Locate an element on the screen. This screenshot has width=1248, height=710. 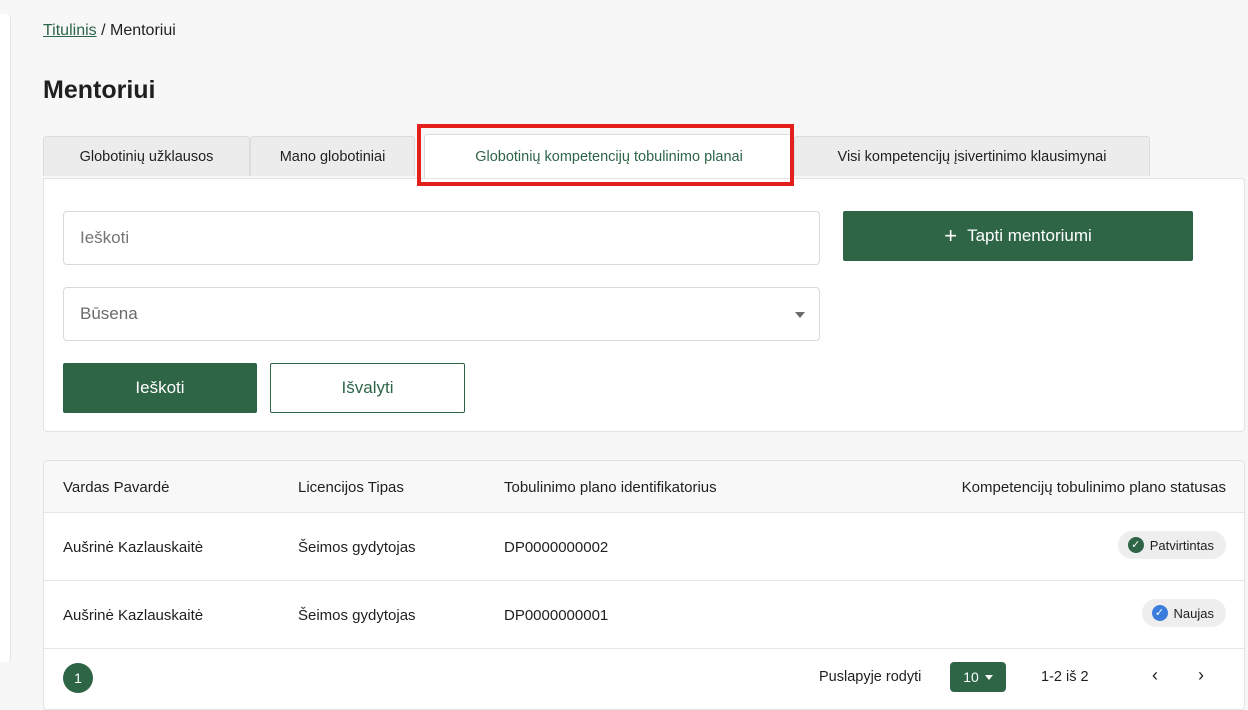
column-header-name: Vardas Pavardė is located at coordinates (116, 487).